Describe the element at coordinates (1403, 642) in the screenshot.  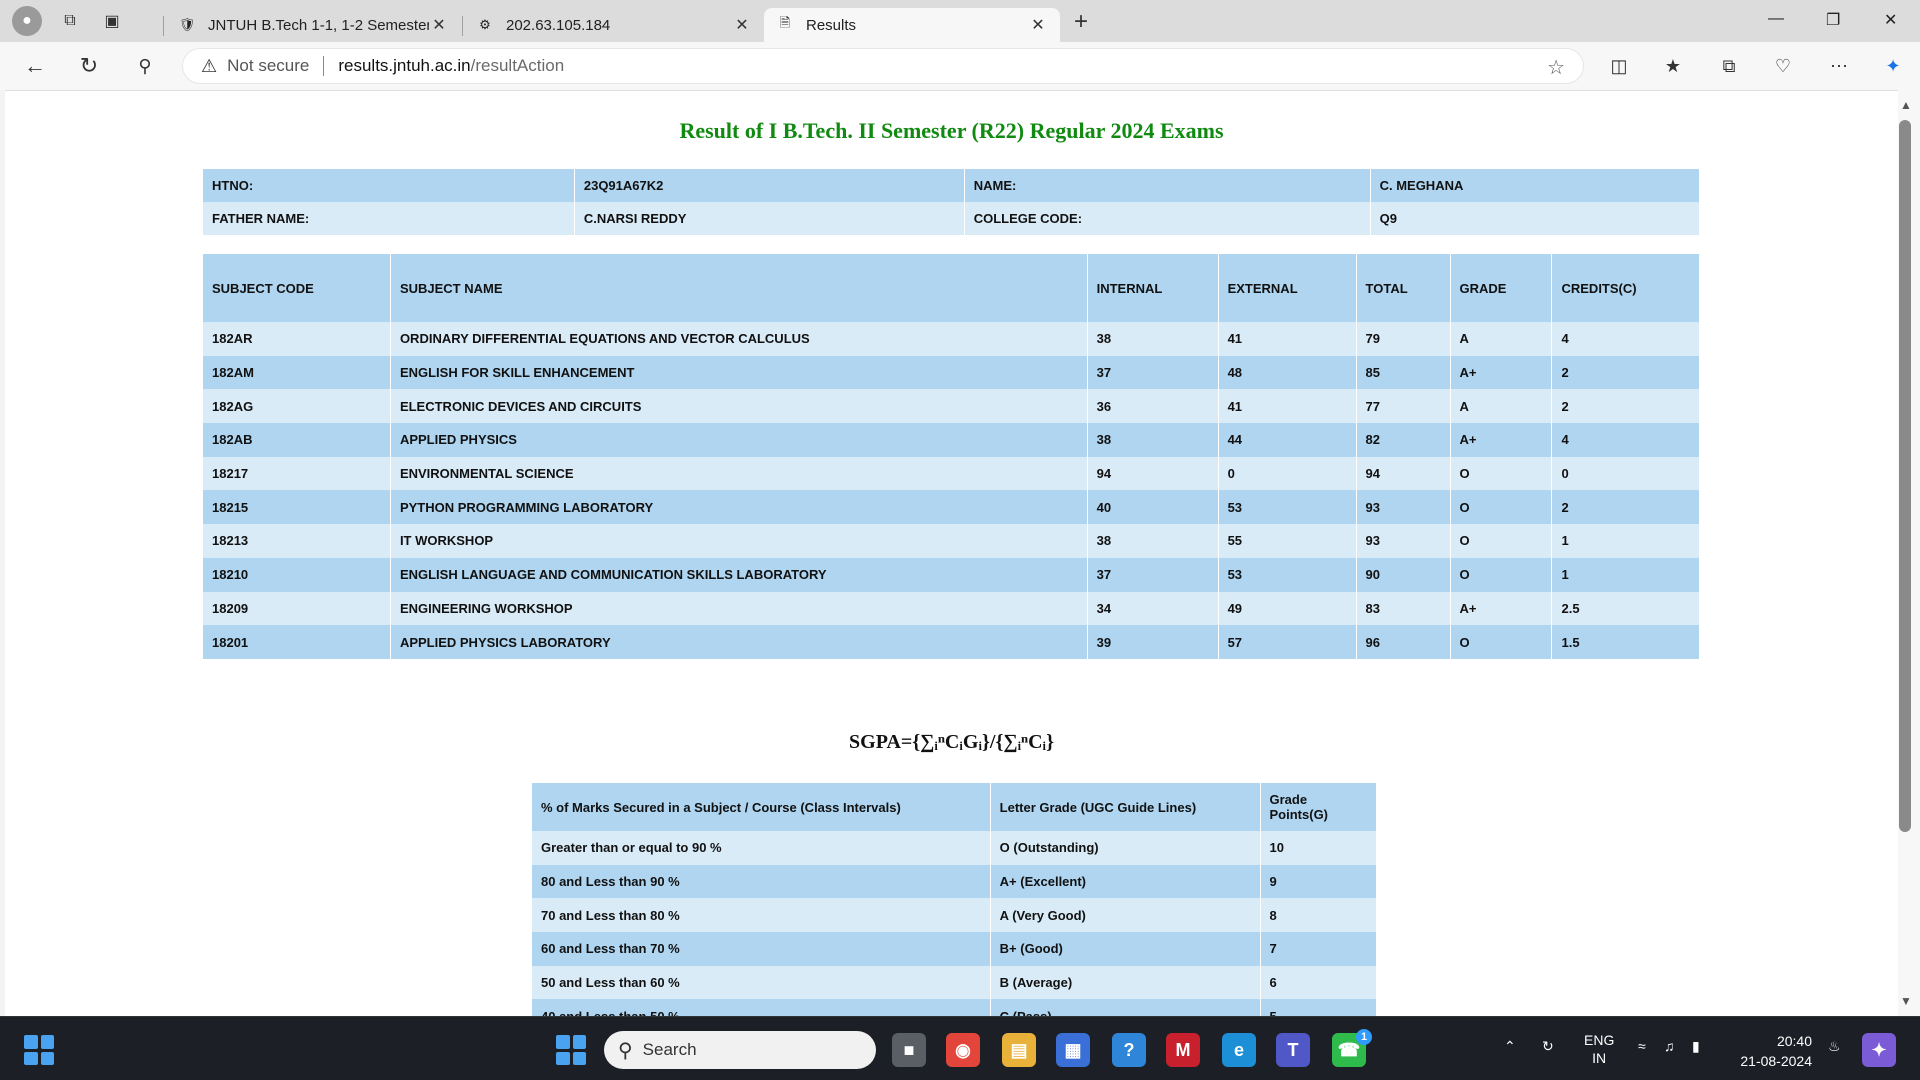
I see `total-marks: 96` at that location.